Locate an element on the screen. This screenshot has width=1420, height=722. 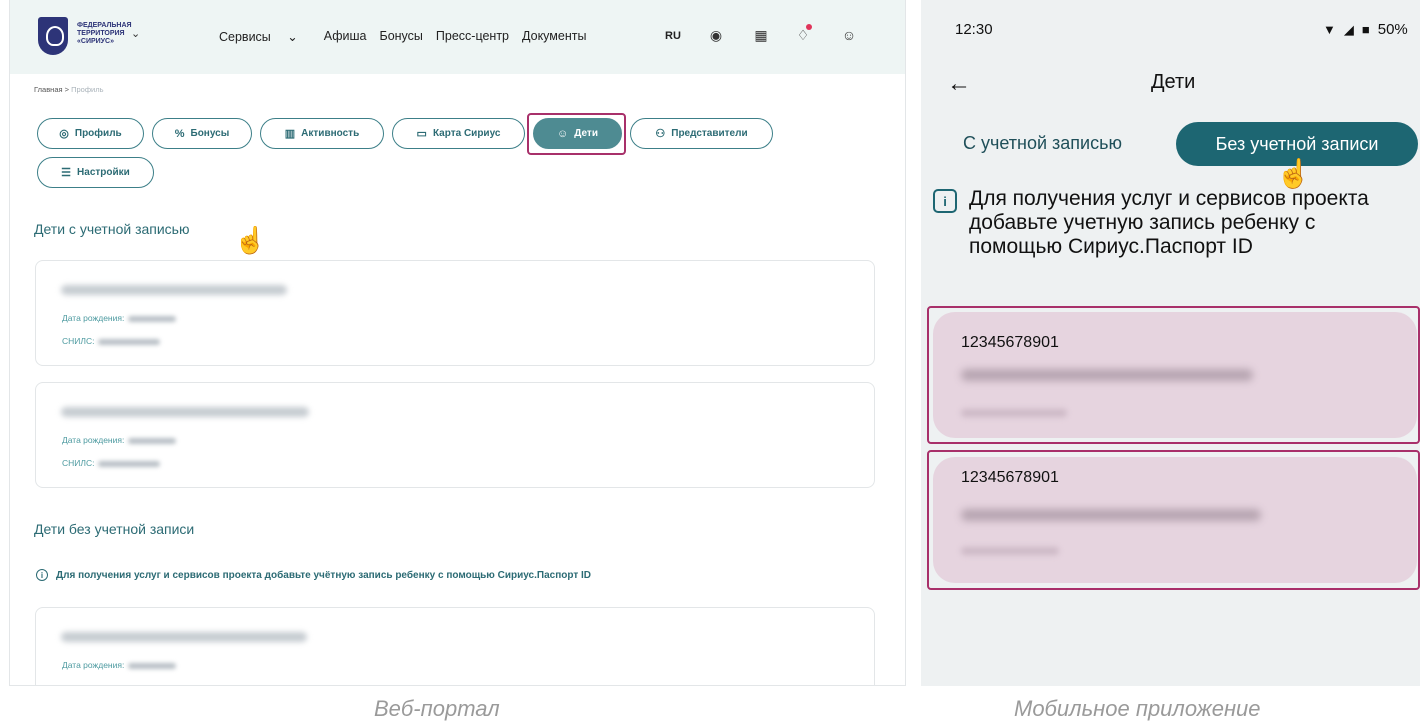
nav-bonuses: Бонусы is located at coordinates (401, 36).